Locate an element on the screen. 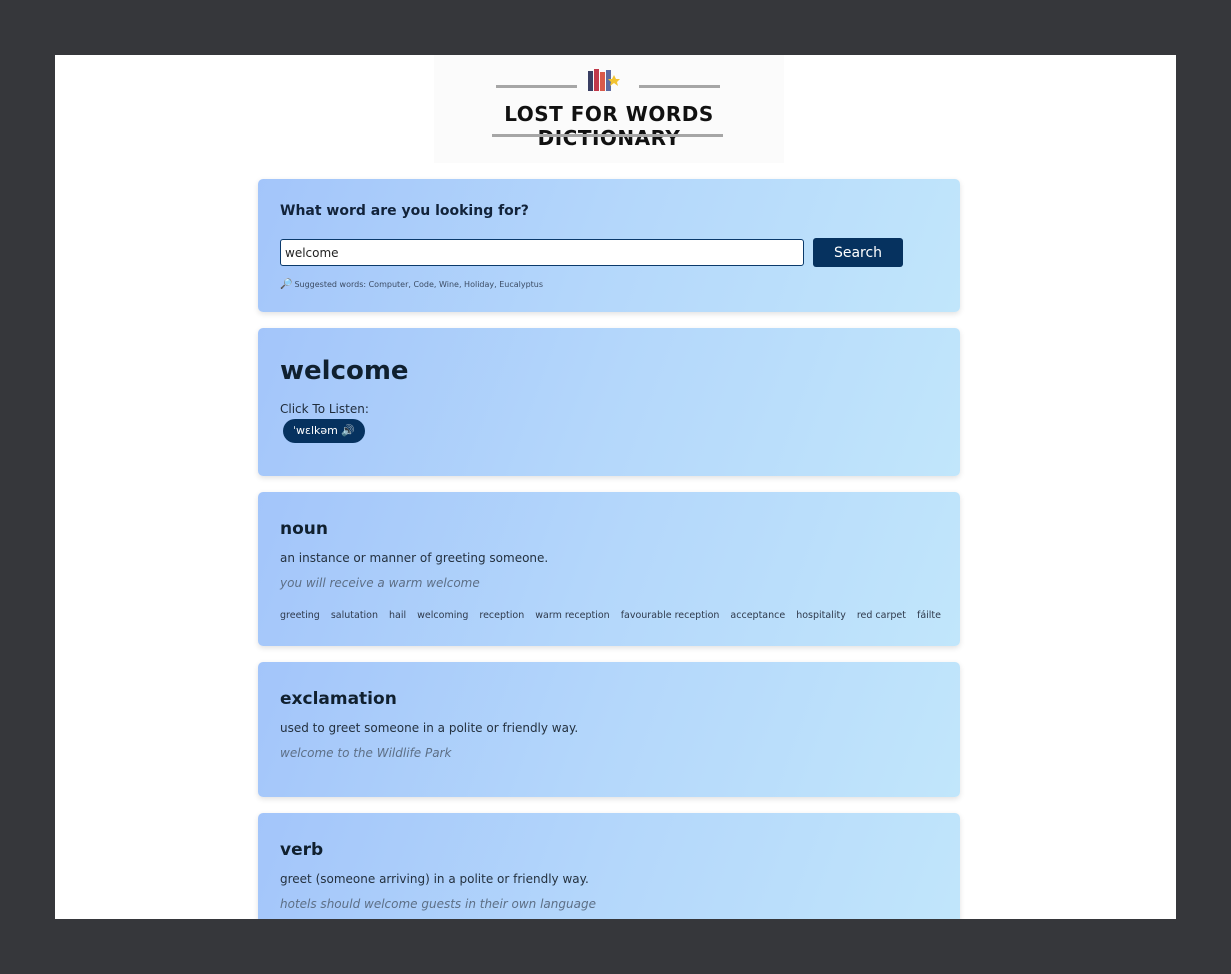 The height and width of the screenshot is (974, 1231). listen-label: Click To Listen: is located at coordinates (324, 409).